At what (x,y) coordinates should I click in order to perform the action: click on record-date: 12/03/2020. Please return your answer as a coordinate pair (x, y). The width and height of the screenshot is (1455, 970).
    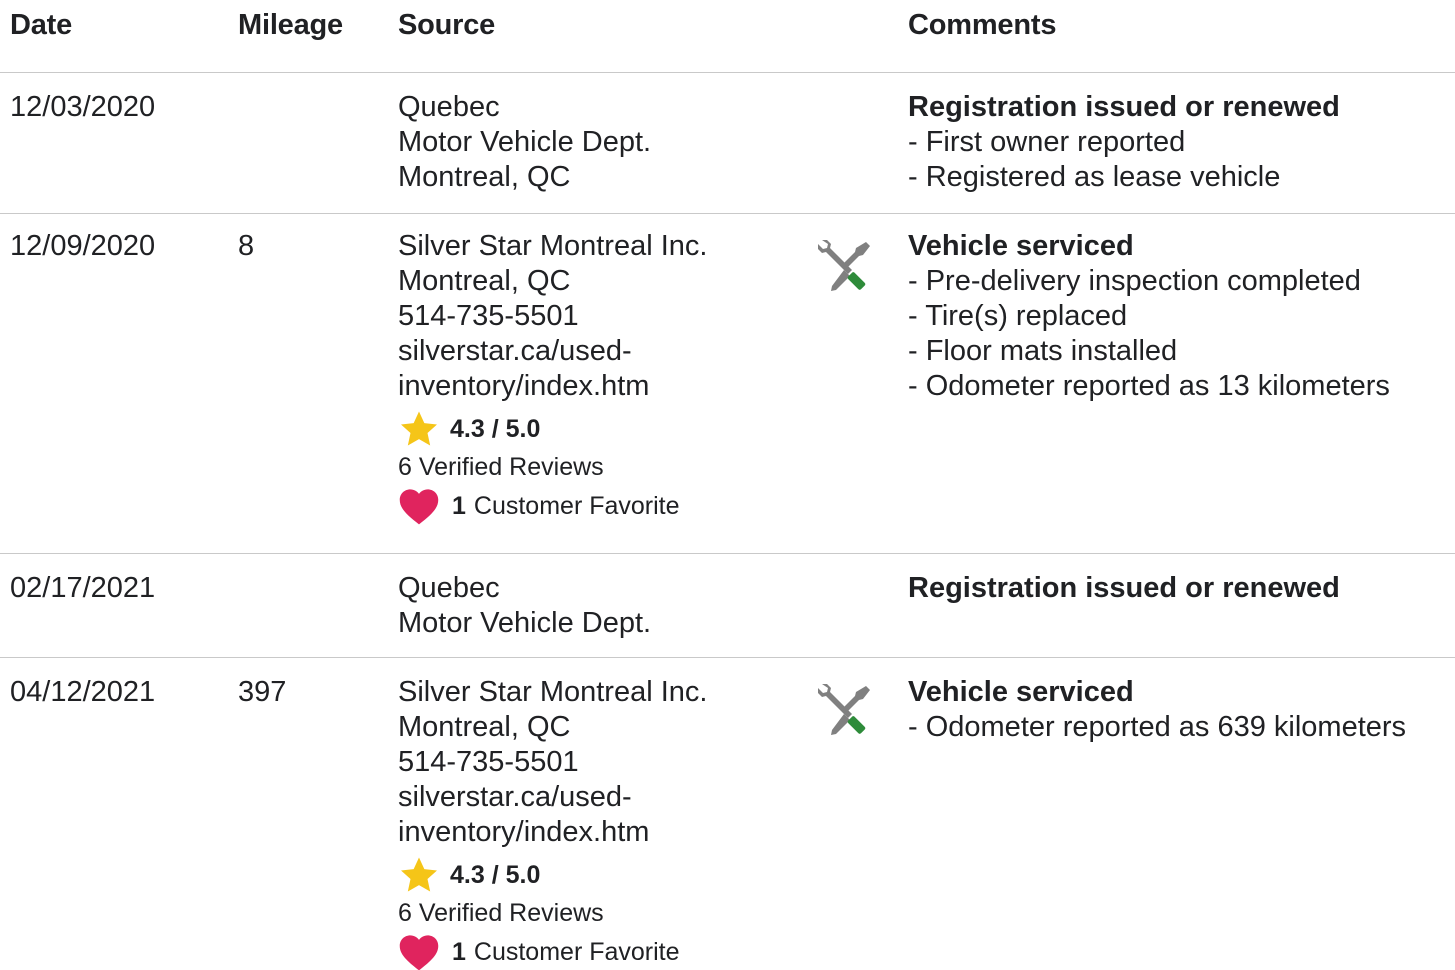
    Looking at the image, I should click on (83, 107).